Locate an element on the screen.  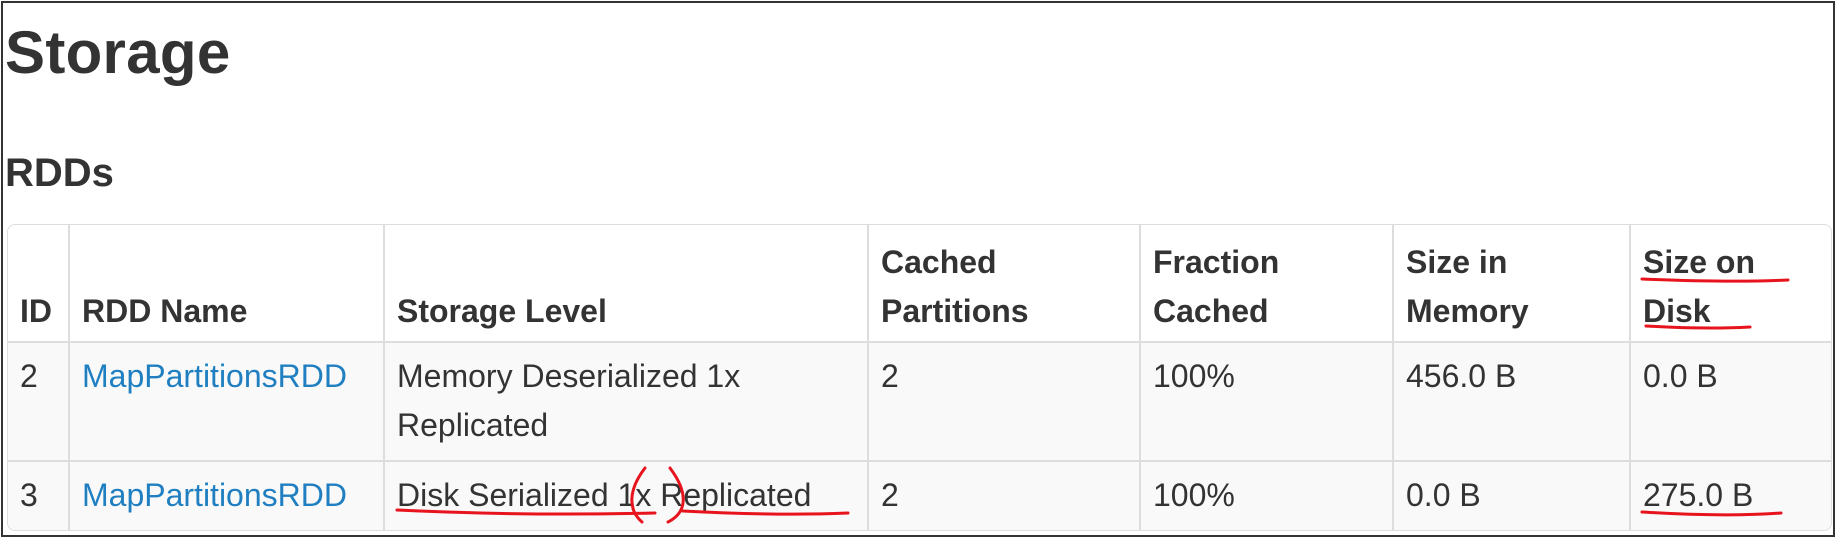
cell-id: 2 is located at coordinates (39, 402).